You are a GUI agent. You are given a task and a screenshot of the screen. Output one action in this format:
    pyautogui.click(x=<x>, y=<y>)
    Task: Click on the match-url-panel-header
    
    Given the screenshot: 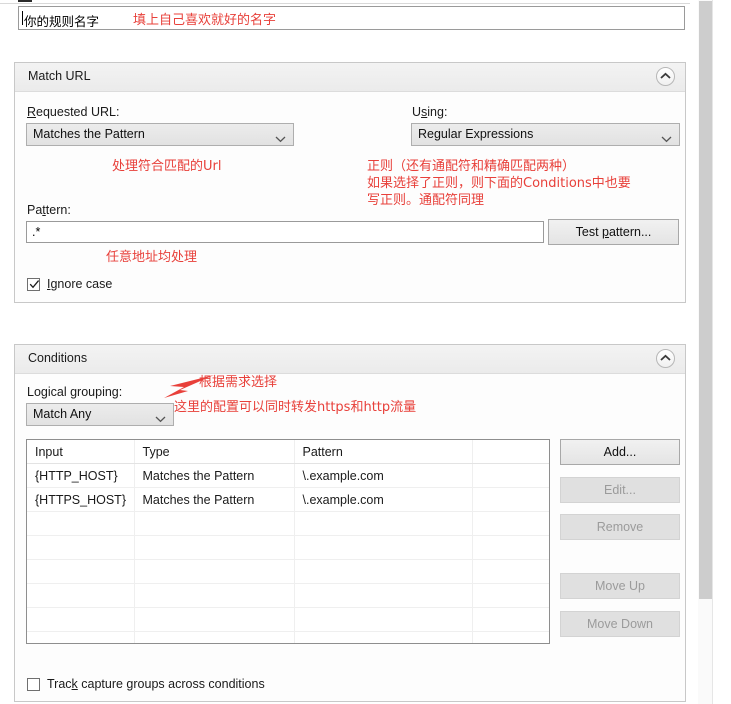 What is the action you would take?
    pyautogui.click(x=350, y=77)
    